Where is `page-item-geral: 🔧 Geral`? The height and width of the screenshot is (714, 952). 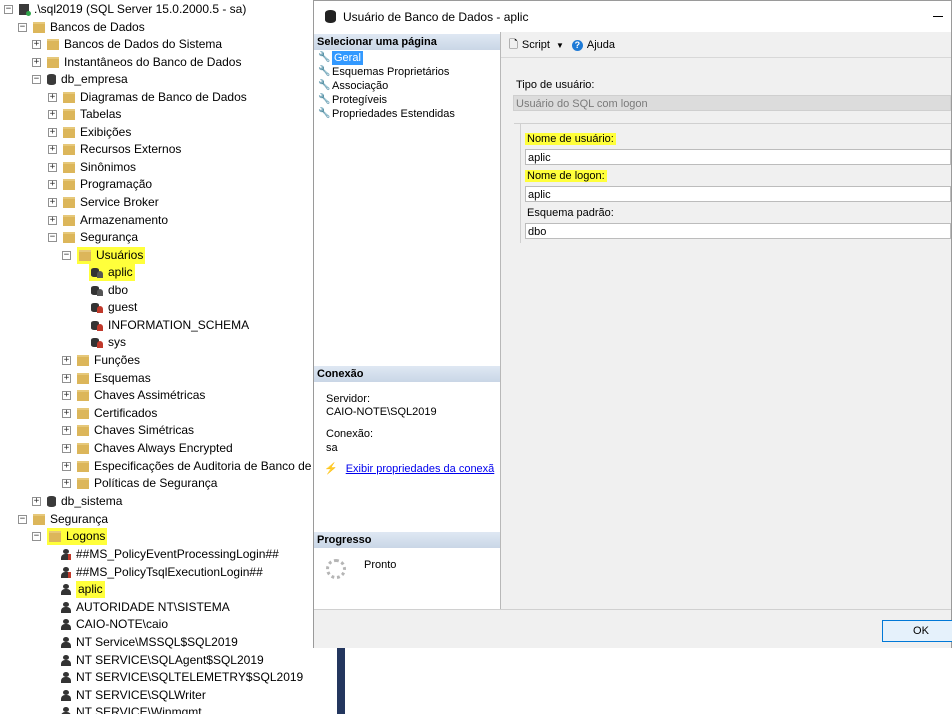
page-item-geral: 🔧 Geral is located at coordinates (340, 58).